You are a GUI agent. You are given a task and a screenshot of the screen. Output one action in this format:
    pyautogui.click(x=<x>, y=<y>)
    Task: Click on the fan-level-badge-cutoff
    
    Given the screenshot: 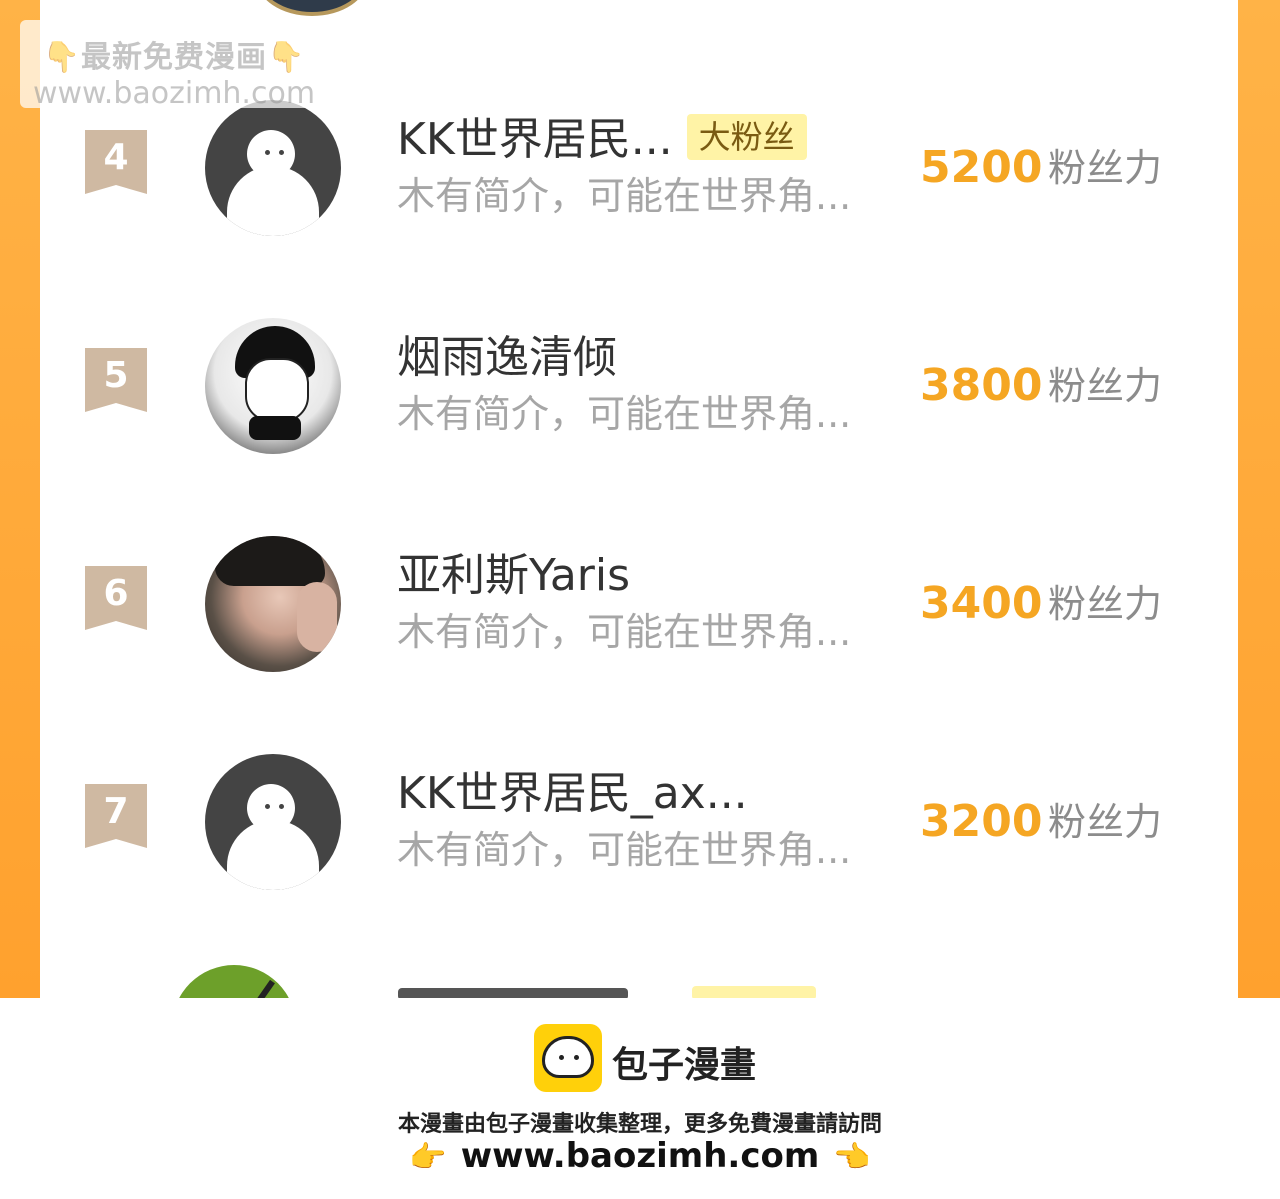 What is the action you would take?
    pyautogui.click(x=754, y=992)
    